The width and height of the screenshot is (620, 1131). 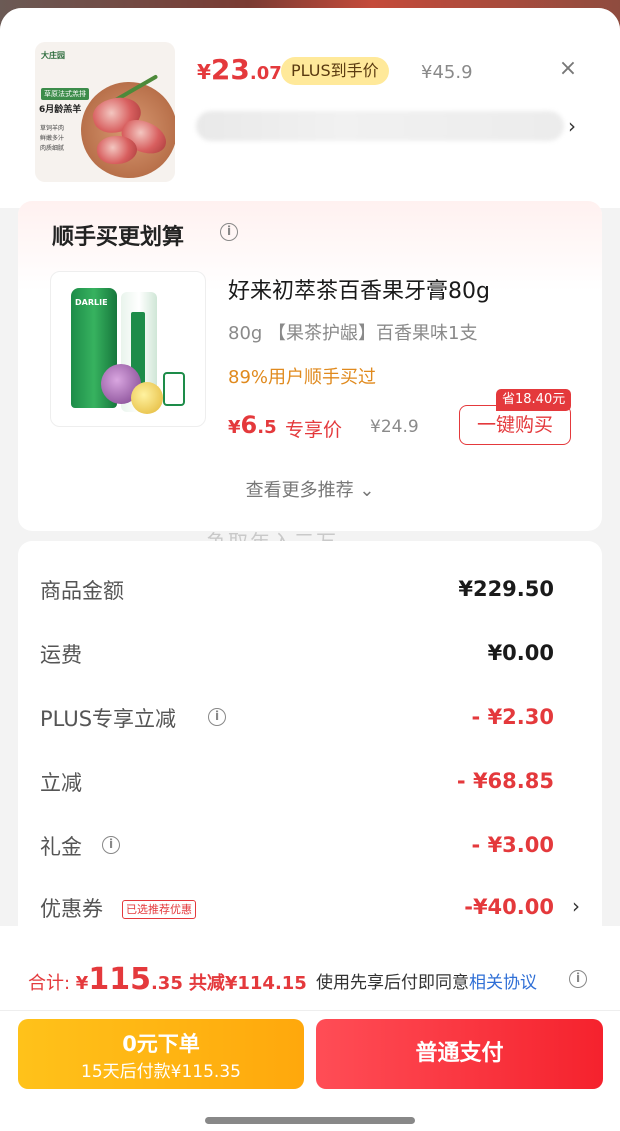 I want to click on recommend-product-name: 好来初萃茶百香果牙膏80g, so click(x=359, y=289).